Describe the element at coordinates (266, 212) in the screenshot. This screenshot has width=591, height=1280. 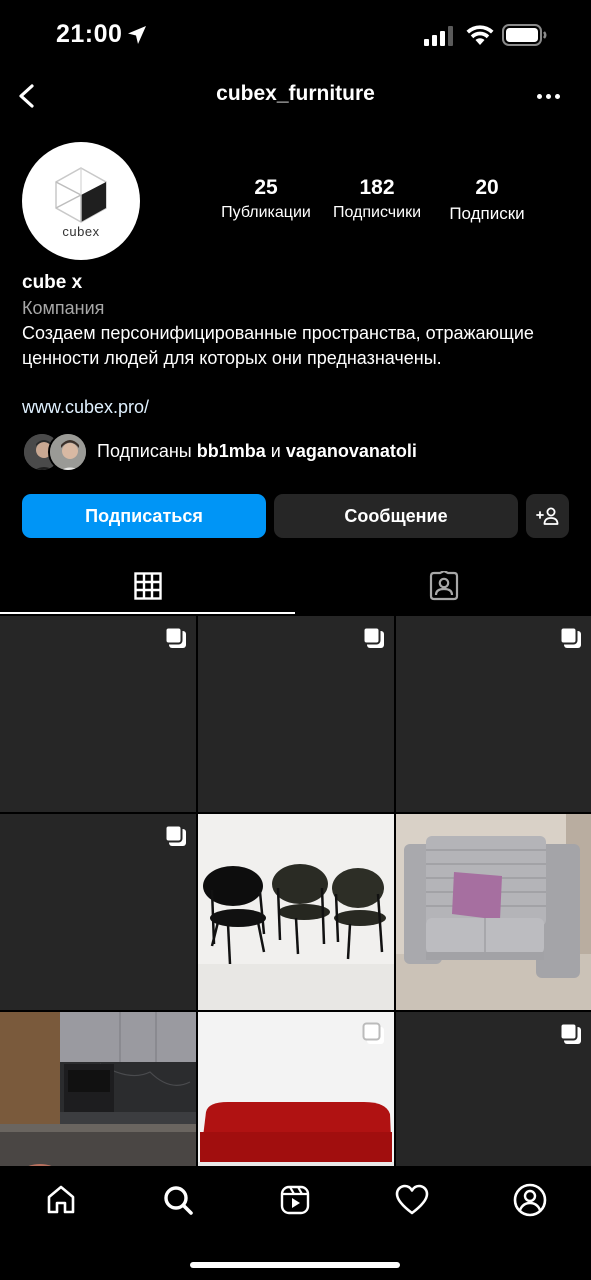
I see `stat-posts-label: Публикации` at that location.